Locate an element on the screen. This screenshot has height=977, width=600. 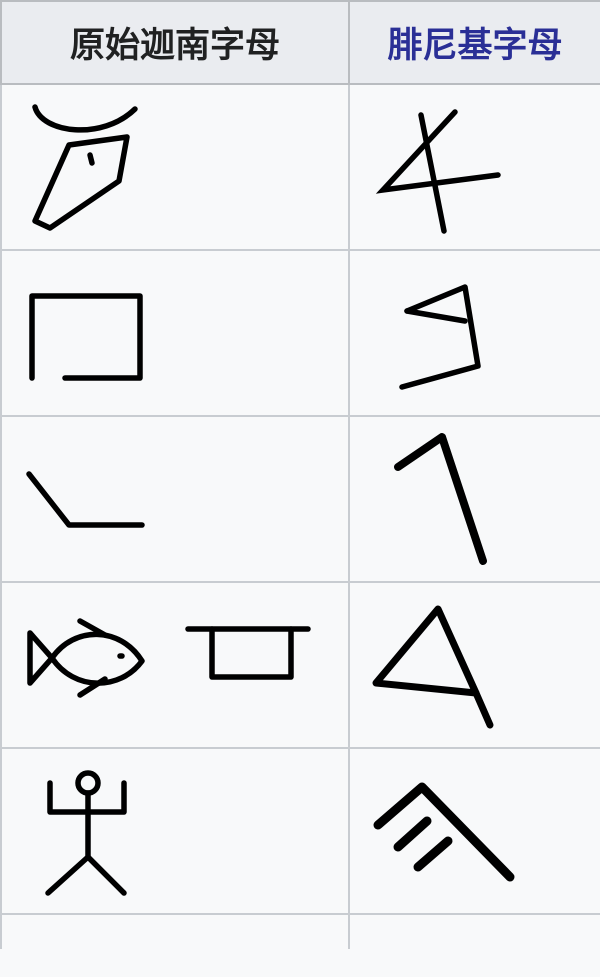
ox-head-glyph is located at coordinates (85, 167).